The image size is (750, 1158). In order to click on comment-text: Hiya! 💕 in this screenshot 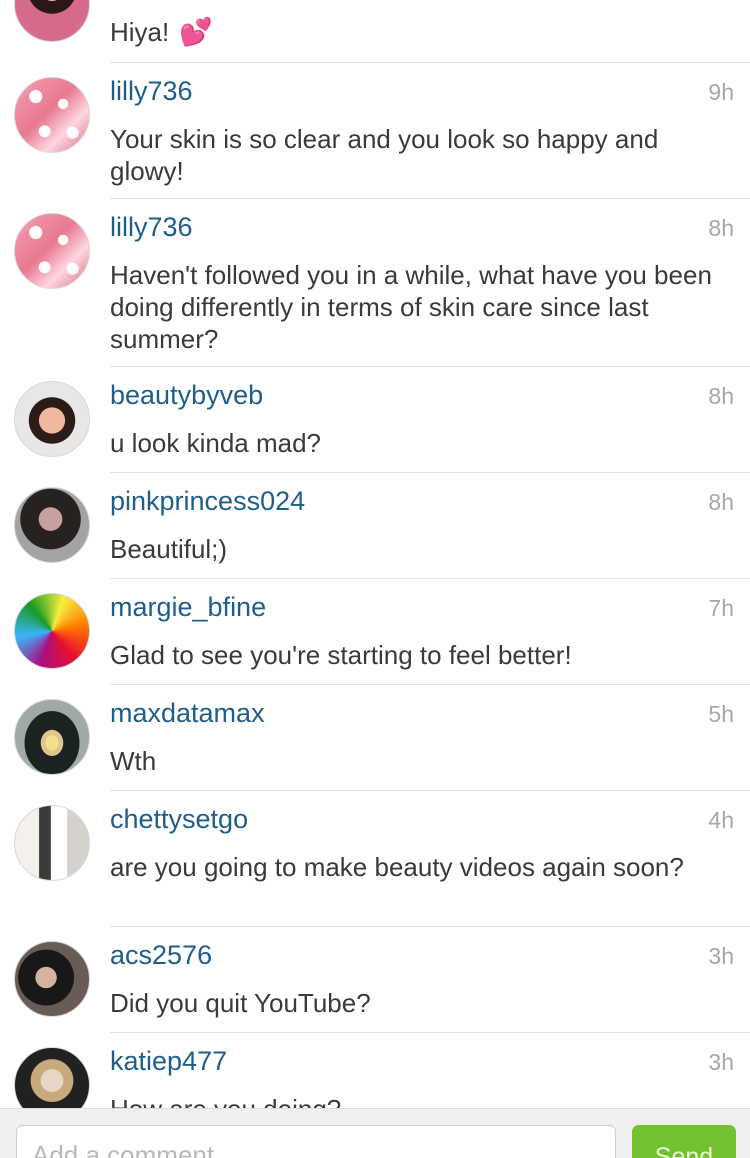, I will do `click(161, 32)`.